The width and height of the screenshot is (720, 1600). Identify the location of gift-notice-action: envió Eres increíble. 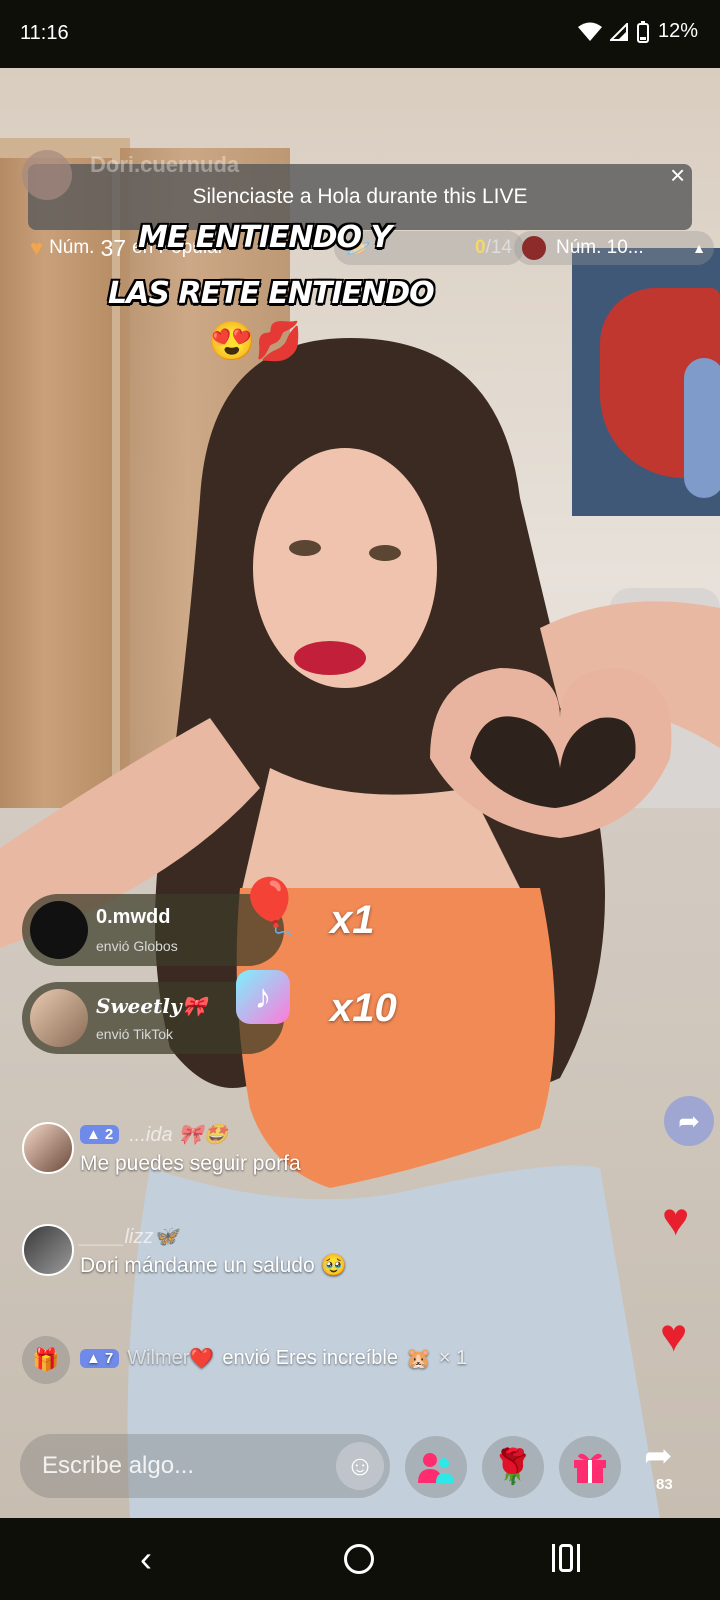
(310, 1358).